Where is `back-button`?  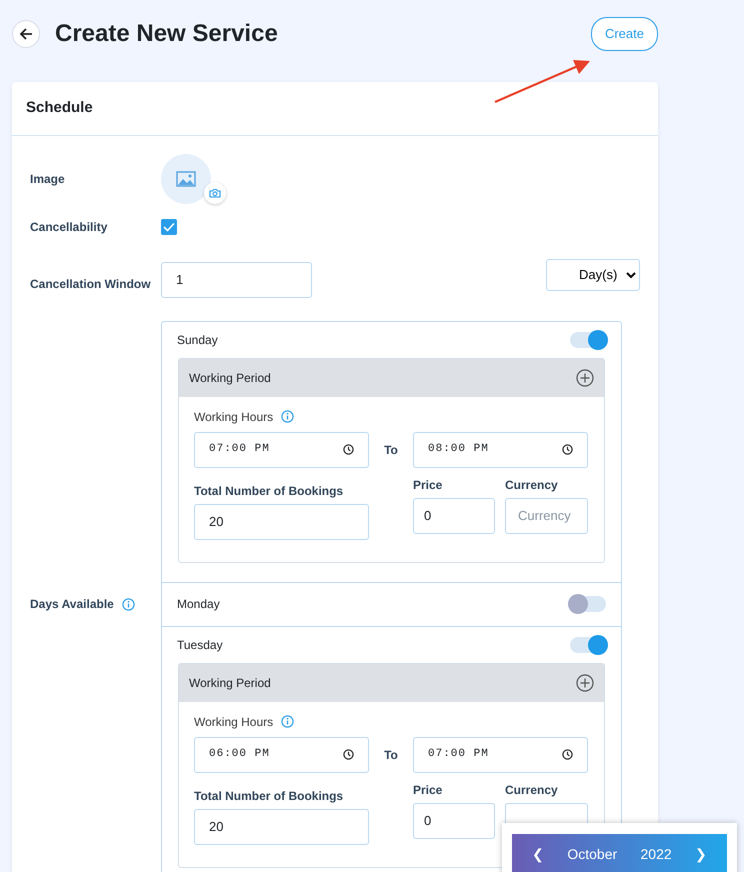 back-button is located at coordinates (26, 34).